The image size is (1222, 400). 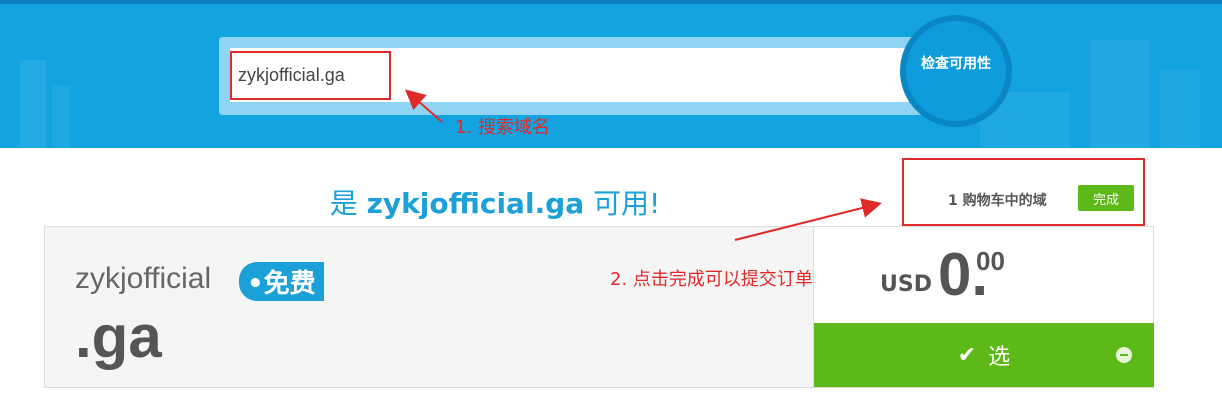 I want to click on select-domain-button: ✔ 选, so click(x=984, y=355).